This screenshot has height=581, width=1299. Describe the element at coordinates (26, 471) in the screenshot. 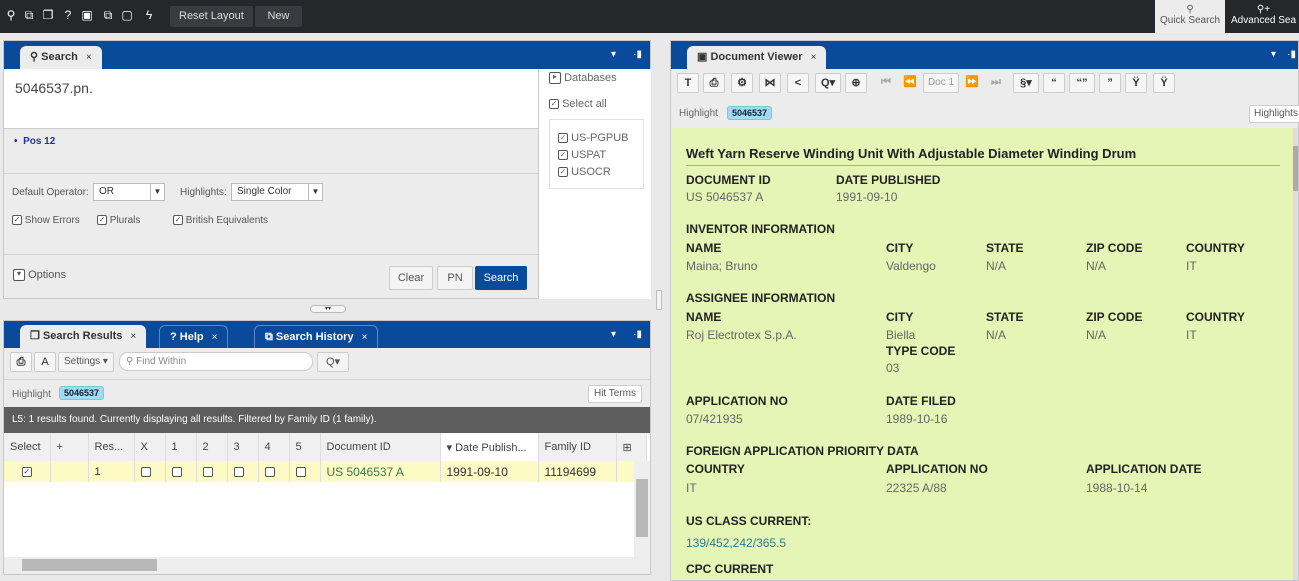

I see `checkbox-checked-icon: ✓` at that location.